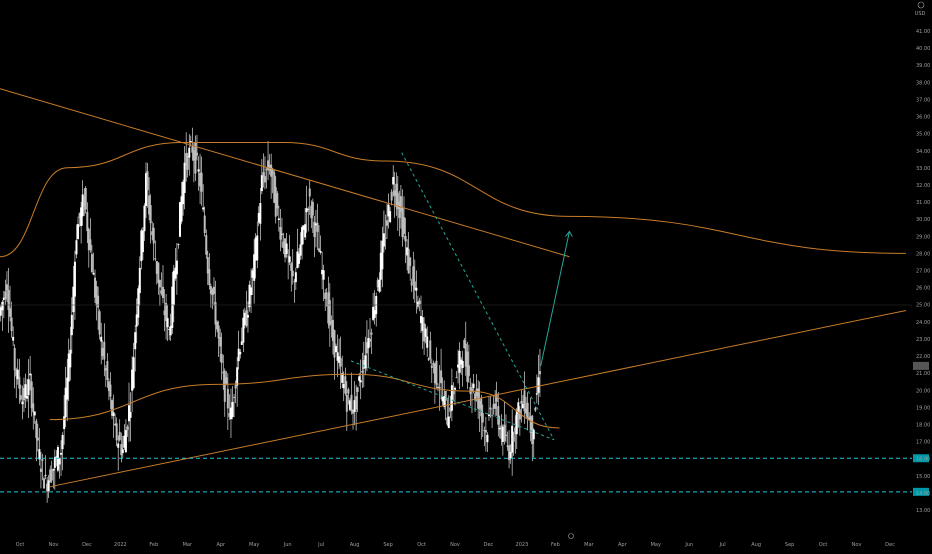 This screenshot has width=932, height=554. I want to click on candle, so click(85, 200).